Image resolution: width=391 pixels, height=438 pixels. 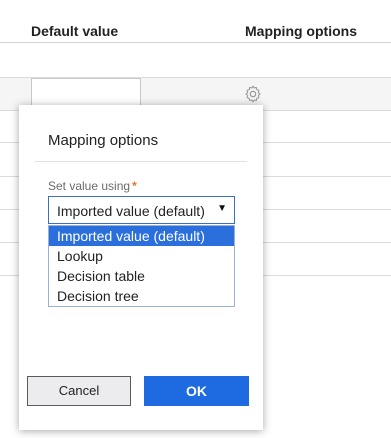 I want to click on select-current-value: Imported value (default), so click(x=131, y=211).